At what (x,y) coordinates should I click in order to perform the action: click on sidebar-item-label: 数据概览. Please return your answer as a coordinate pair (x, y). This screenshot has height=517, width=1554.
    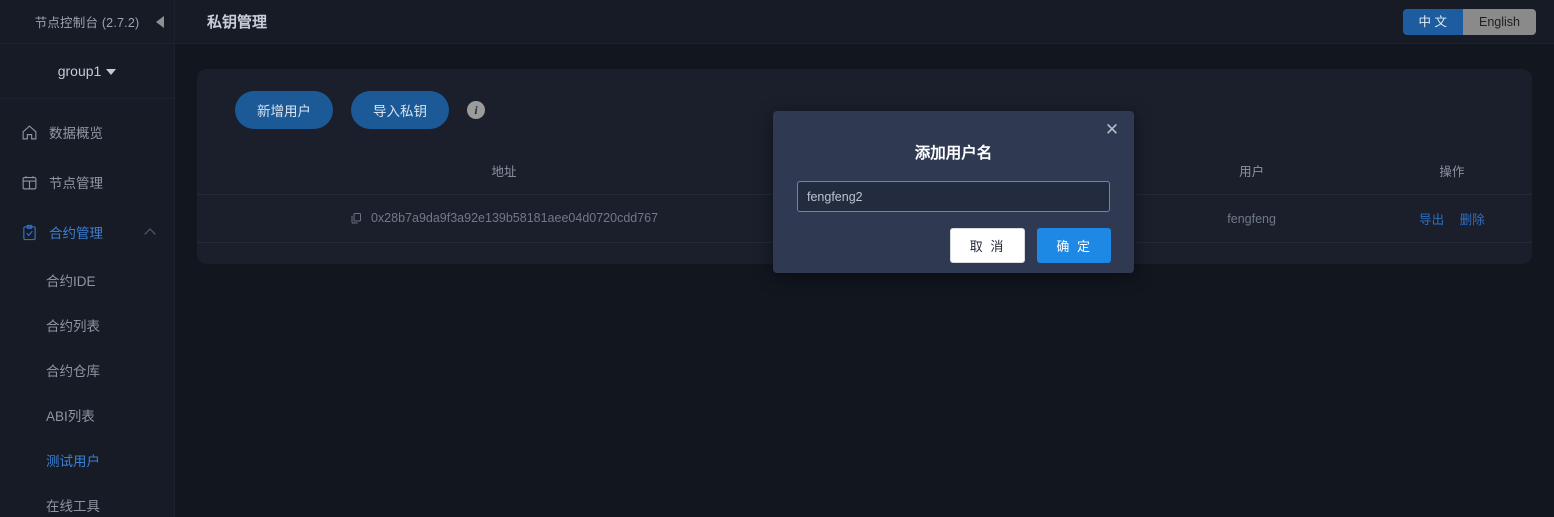
    Looking at the image, I should click on (76, 133).